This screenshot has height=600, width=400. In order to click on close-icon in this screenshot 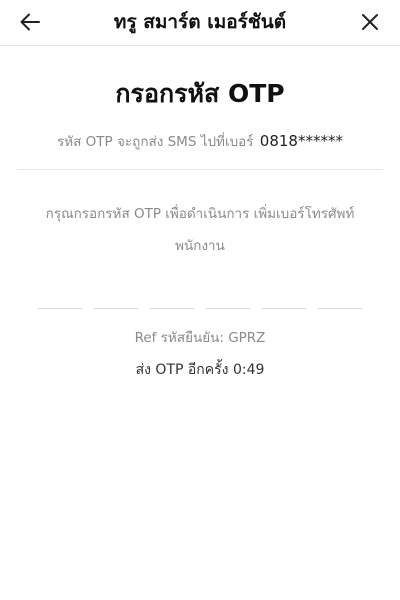, I will do `click(370, 22)`.